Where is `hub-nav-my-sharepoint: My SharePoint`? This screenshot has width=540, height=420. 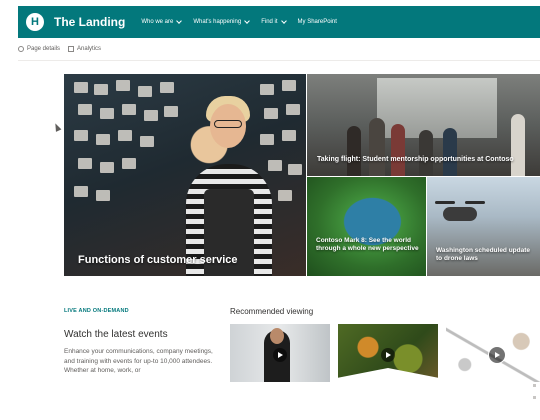
hub-nav-my-sharepoint: My SharePoint is located at coordinates (317, 22).